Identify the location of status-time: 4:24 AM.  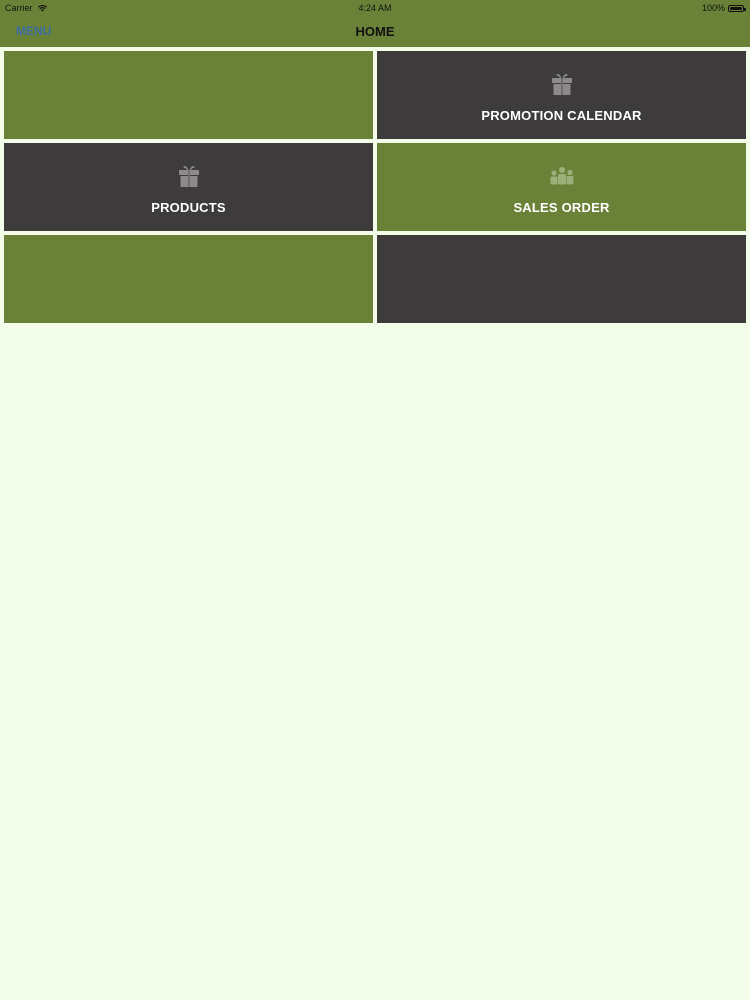
(375, 8).